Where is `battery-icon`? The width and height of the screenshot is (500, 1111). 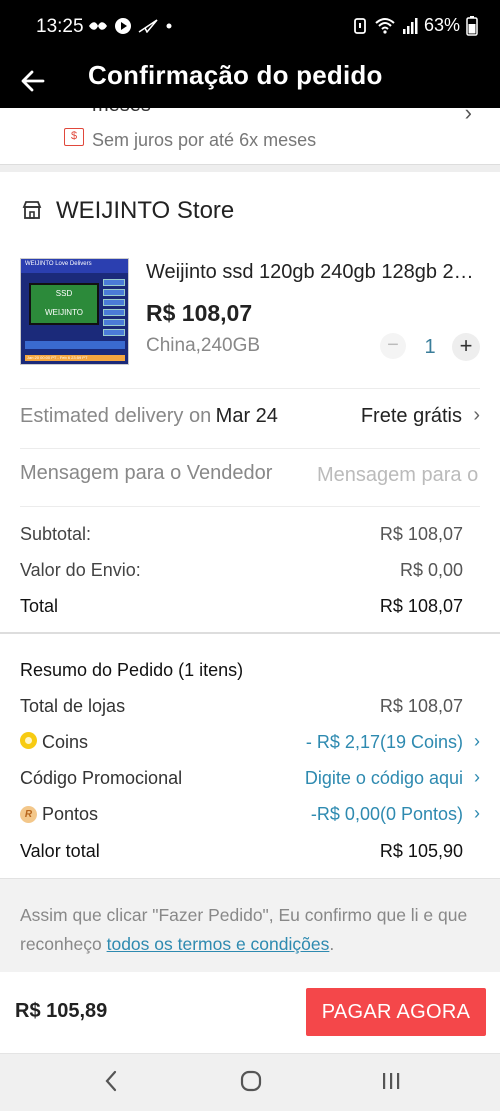 battery-icon is located at coordinates (472, 25).